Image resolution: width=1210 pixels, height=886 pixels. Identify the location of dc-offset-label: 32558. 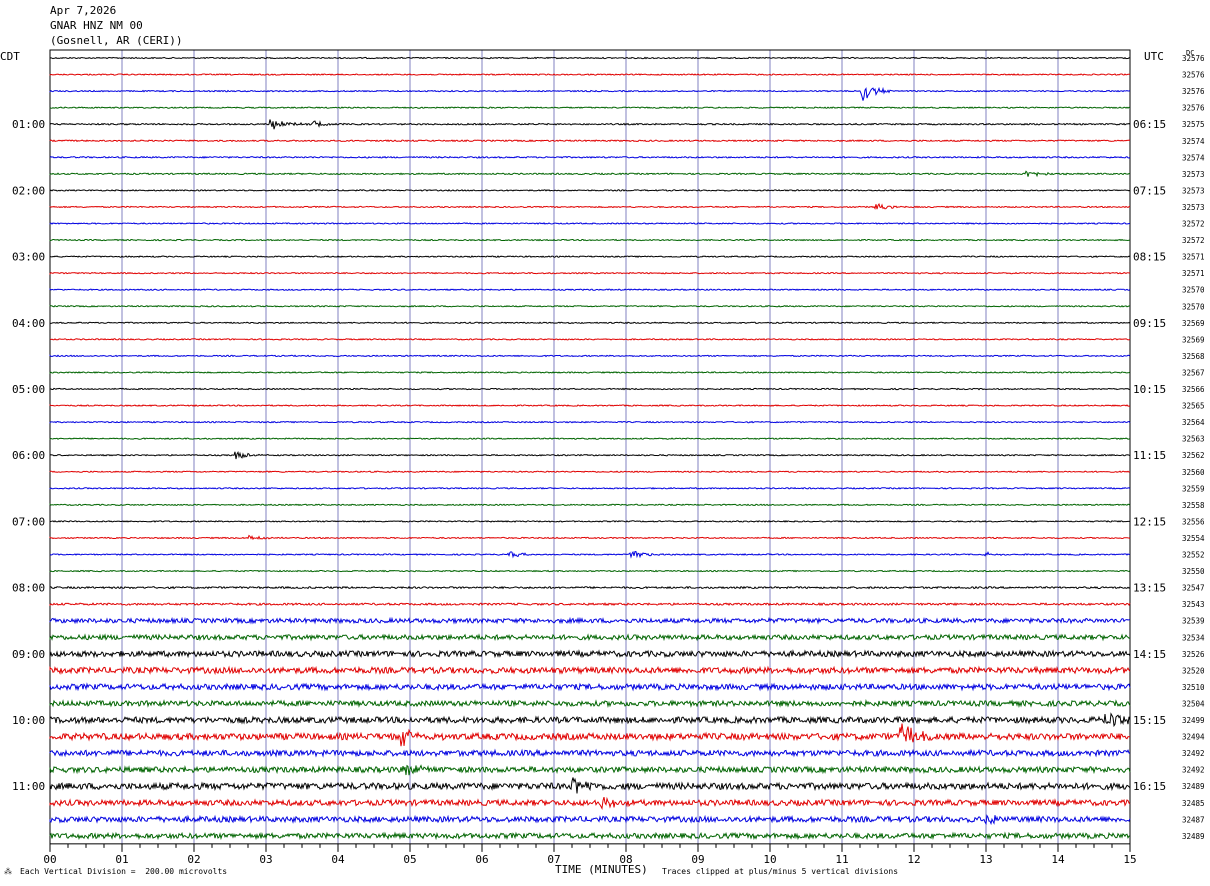
(1193, 505).